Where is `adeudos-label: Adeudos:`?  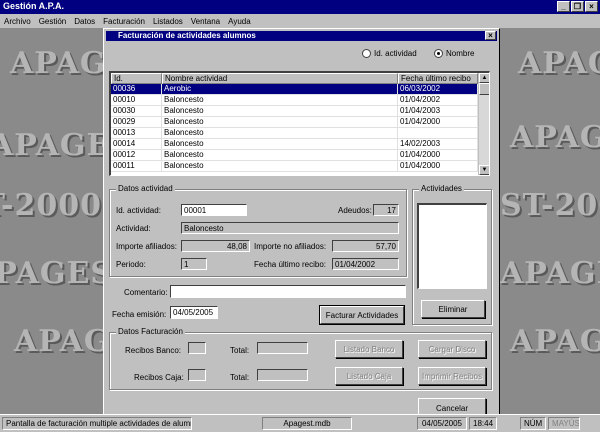
adeudos-label: Adeudos: is located at coordinates (355, 210).